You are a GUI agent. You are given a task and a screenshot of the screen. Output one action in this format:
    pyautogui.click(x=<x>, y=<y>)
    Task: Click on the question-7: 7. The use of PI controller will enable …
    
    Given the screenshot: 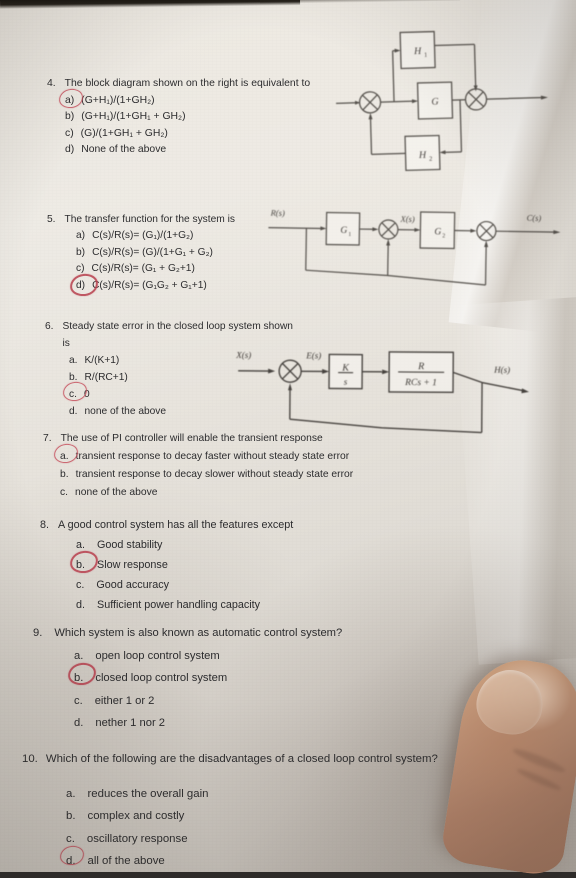 What is the action you would take?
    pyautogui.click(x=208, y=466)
    